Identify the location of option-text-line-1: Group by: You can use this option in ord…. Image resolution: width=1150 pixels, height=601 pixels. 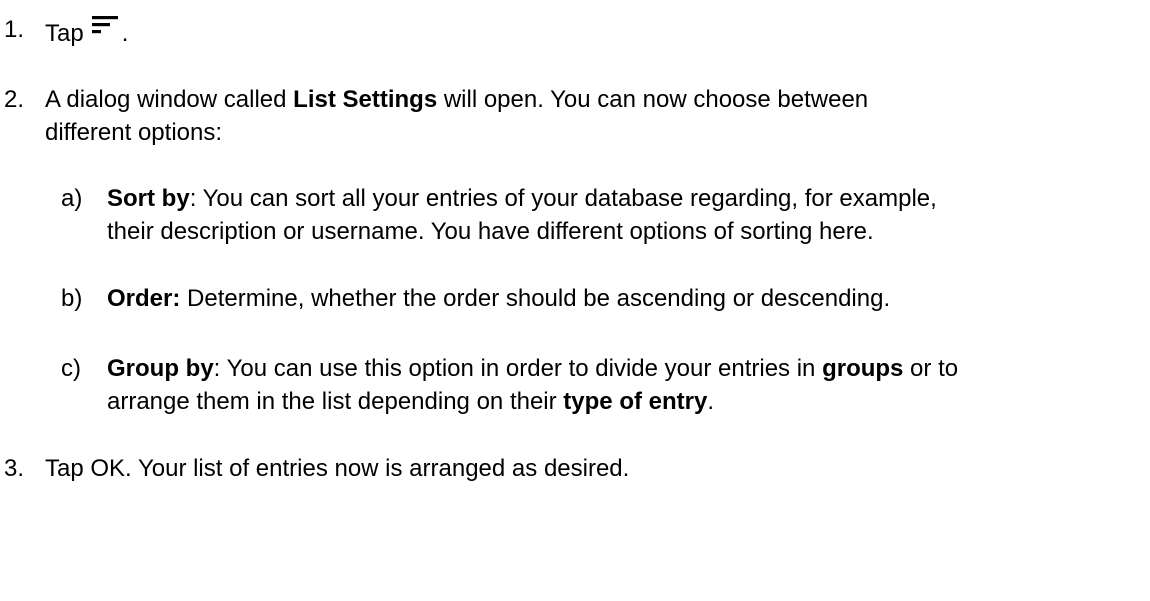
(622, 369).